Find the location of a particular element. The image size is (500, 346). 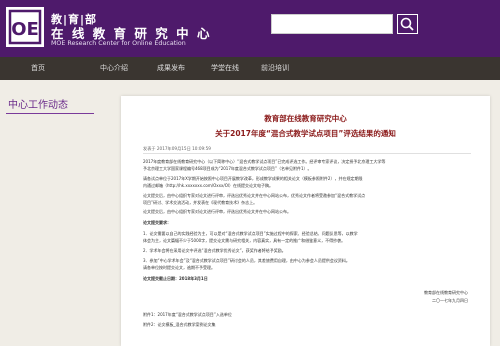

paragraph: 项目”研讨、学术交流活动，并发表在《现代教育技术》杂志上。 is located at coordinates (200, 202).